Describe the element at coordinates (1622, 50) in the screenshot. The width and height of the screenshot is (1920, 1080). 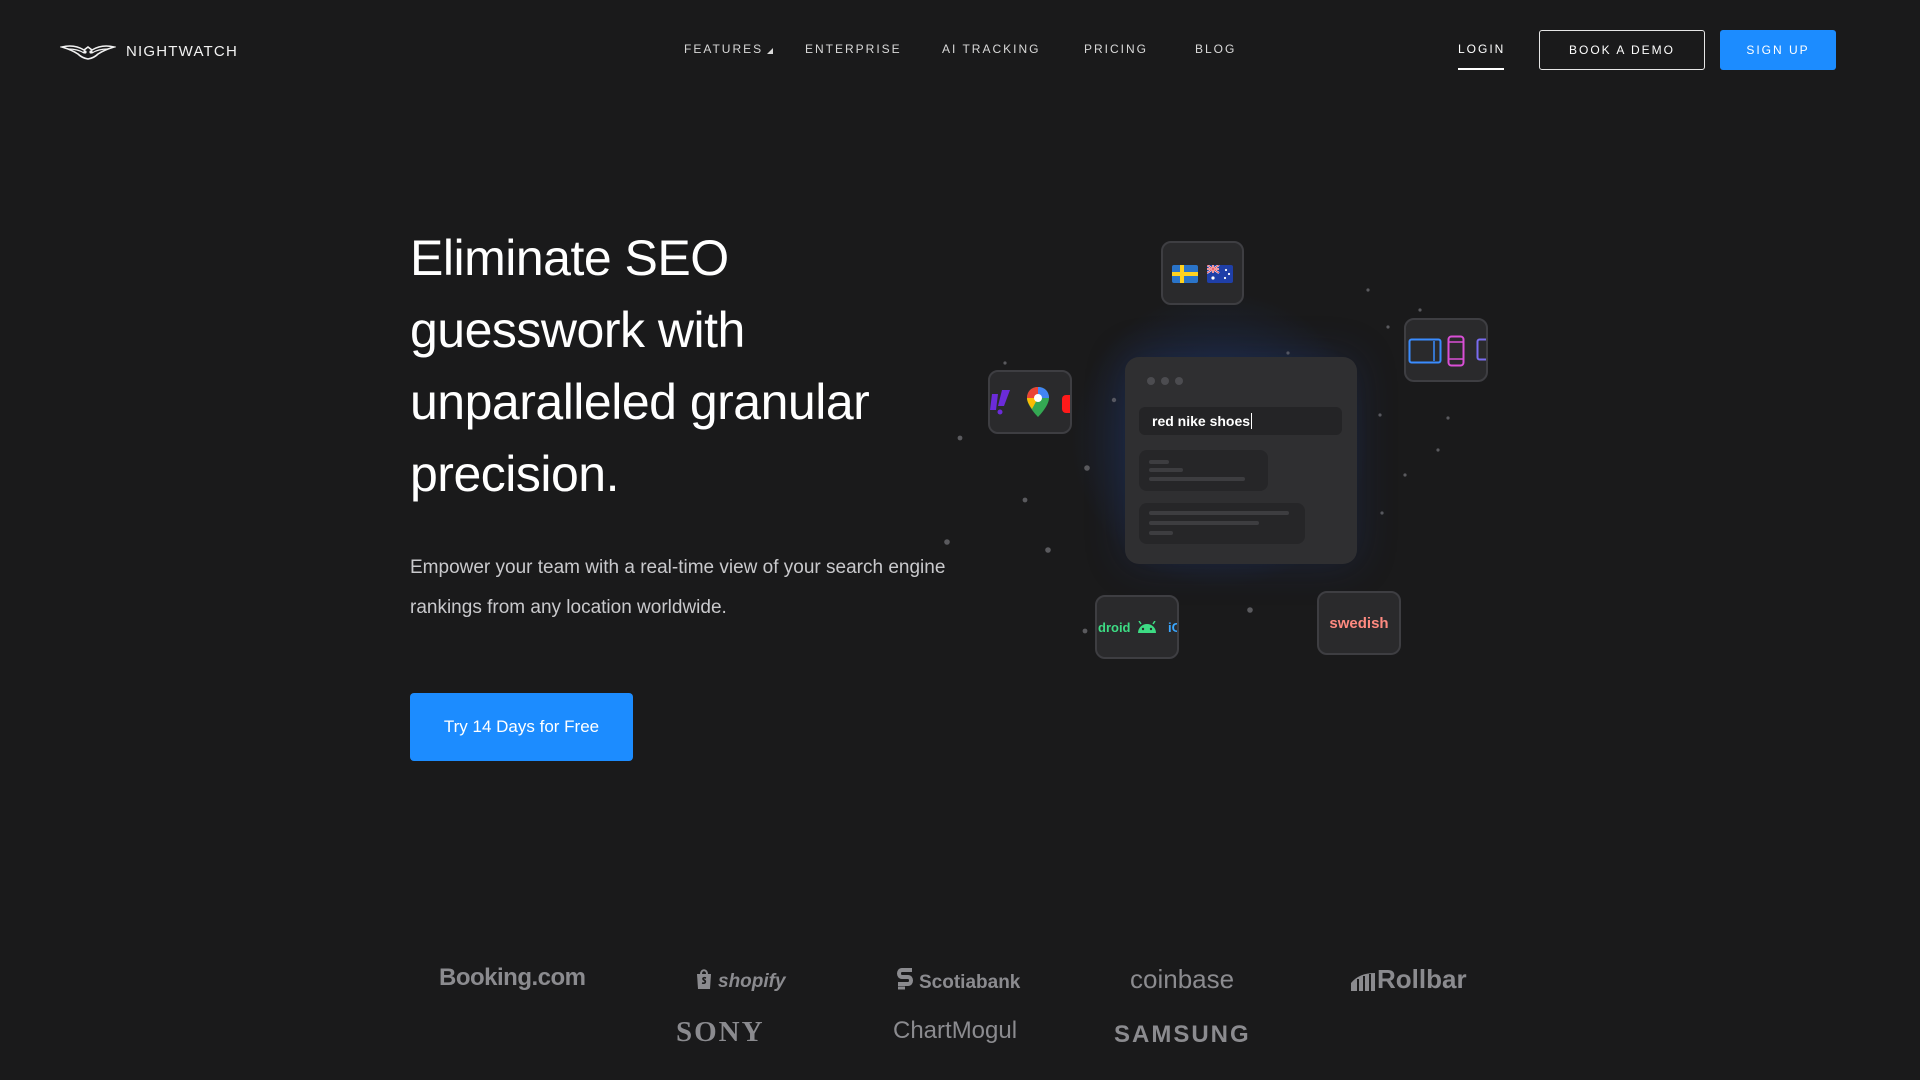
I see `book-demo-button: BOOK A DEMO` at that location.